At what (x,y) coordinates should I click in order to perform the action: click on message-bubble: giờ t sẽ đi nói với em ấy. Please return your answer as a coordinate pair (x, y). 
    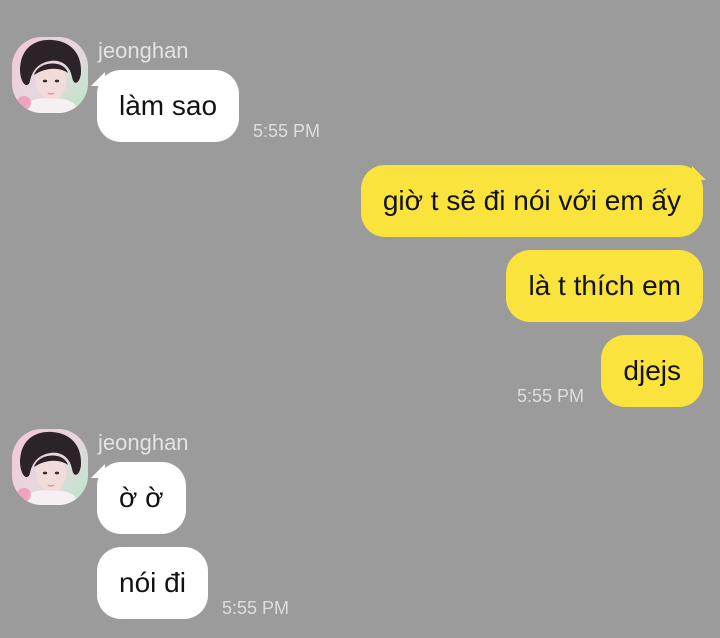
    Looking at the image, I should click on (531, 201).